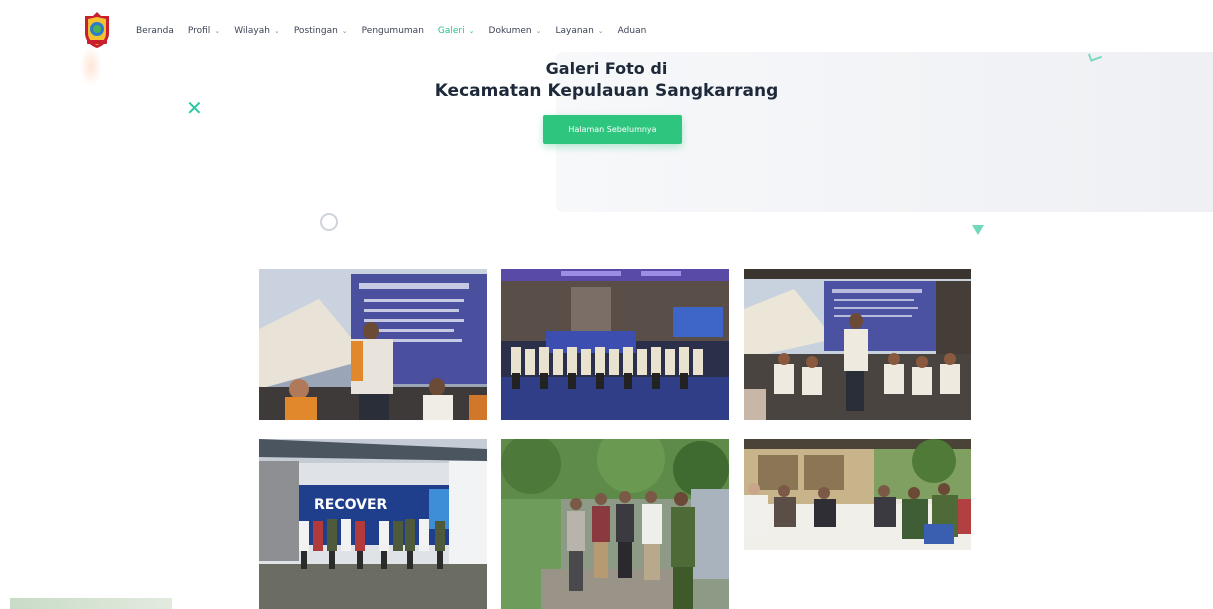  What do you see at coordinates (574, 31) in the screenshot?
I see `nav-item-label: Layanan` at bounding box center [574, 31].